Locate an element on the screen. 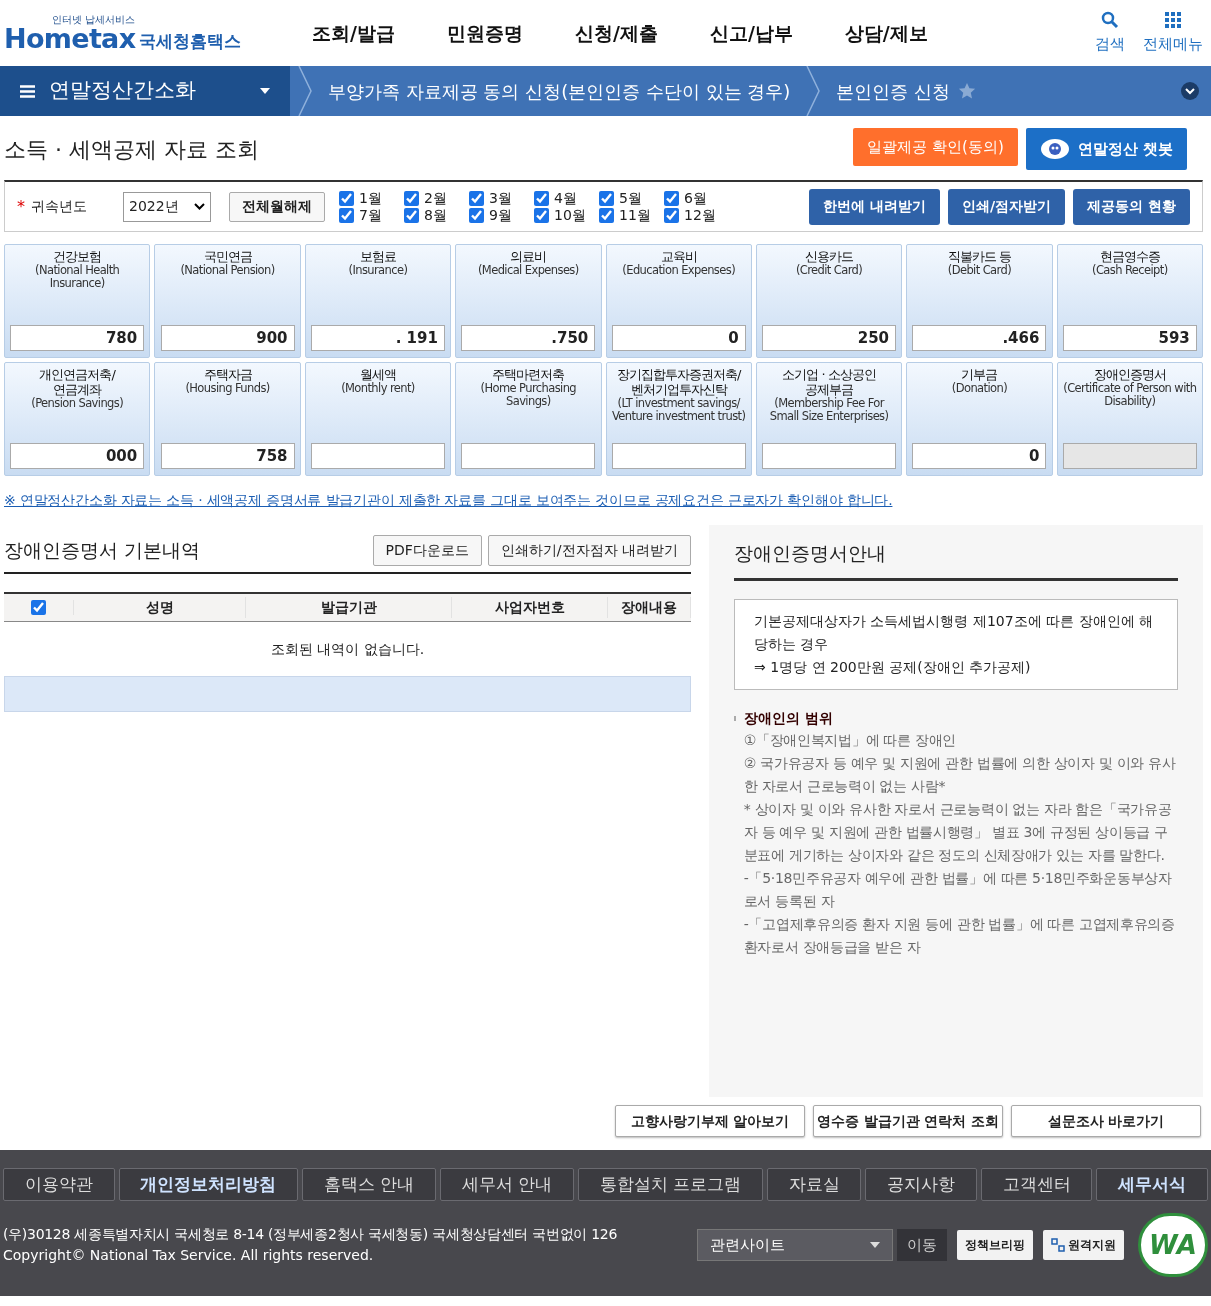 This screenshot has height=1306, width=1211. amount-field: 780 is located at coordinates (77, 338).